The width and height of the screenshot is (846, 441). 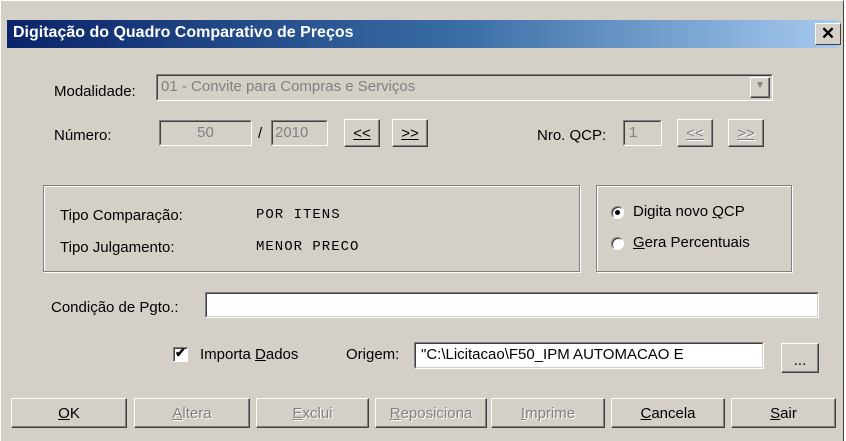 I want to click on ano-value: 2010, so click(x=292, y=132).